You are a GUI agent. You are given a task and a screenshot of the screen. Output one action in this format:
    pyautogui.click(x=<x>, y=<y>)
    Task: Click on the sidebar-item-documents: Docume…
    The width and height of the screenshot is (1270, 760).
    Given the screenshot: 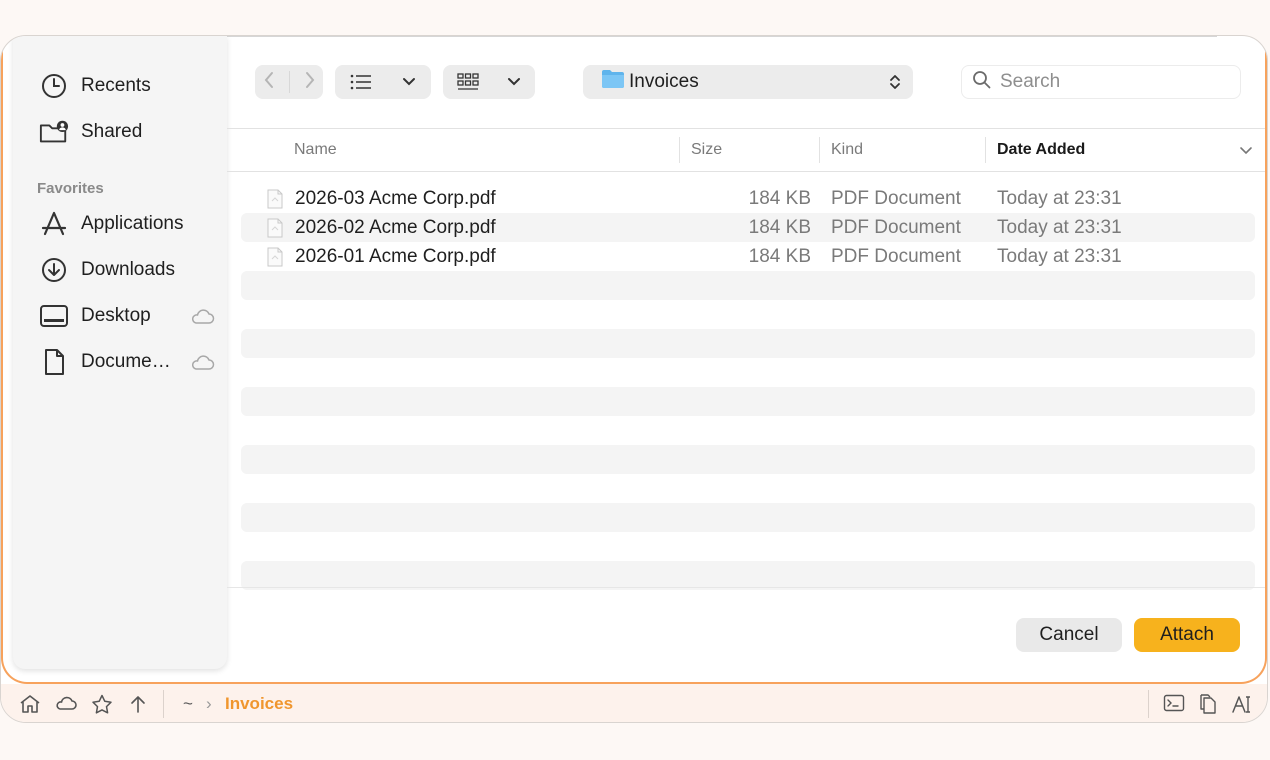 What is the action you would take?
    pyautogui.click(x=129, y=362)
    